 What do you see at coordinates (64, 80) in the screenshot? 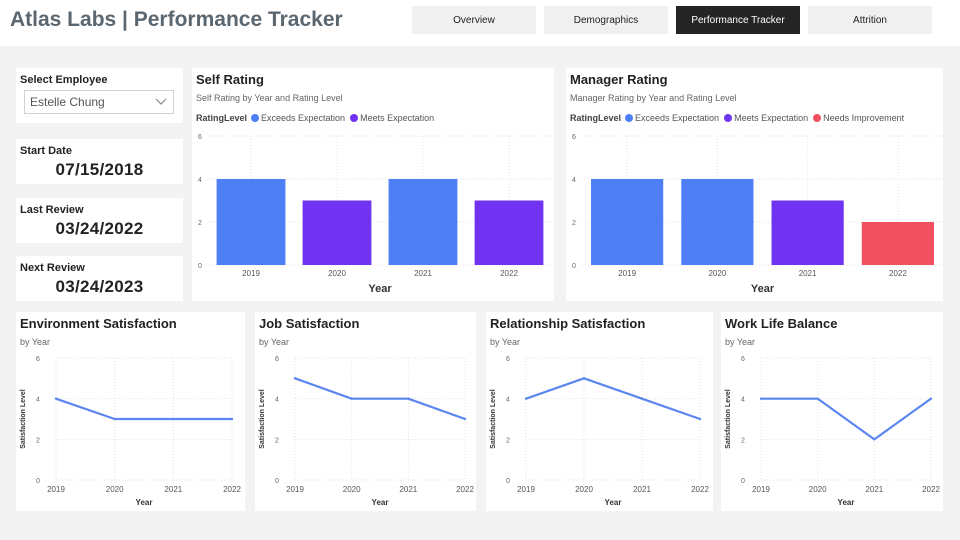
I see `employee-slicer-label: Select Employee` at bounding box center [64, 80].